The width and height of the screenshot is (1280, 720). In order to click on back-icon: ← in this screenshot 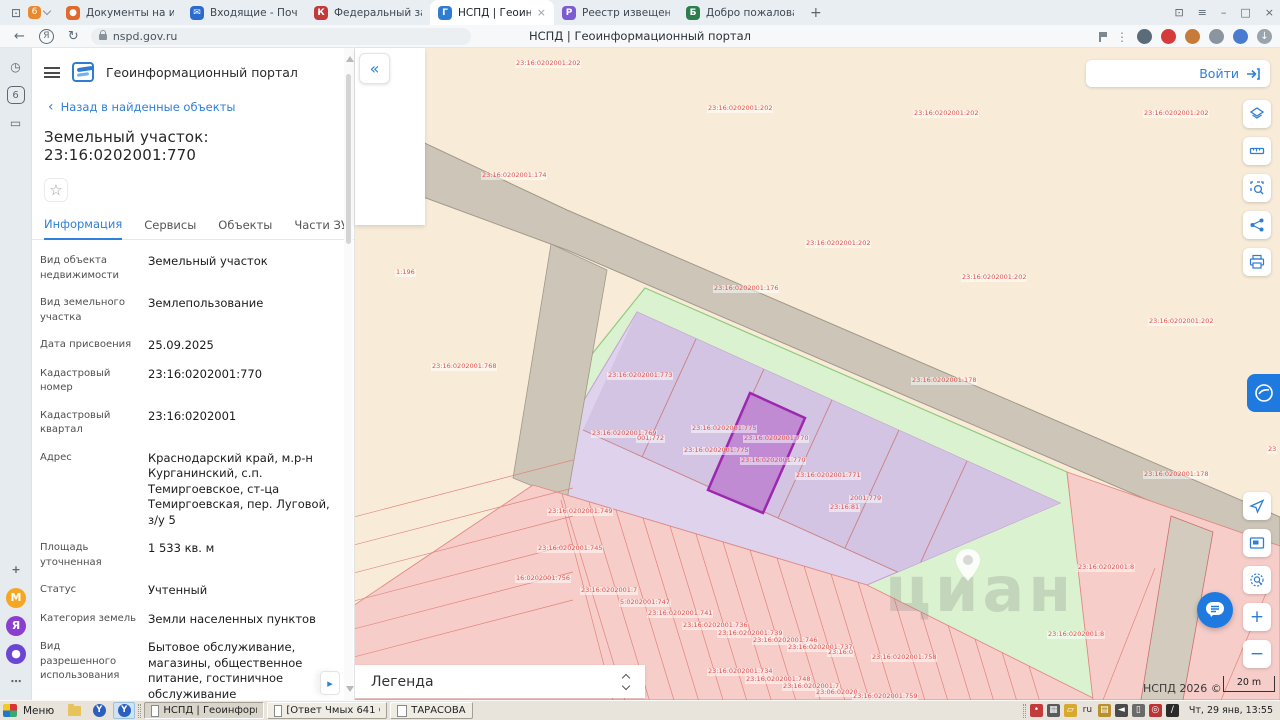, I will do `click(19, 36)`.